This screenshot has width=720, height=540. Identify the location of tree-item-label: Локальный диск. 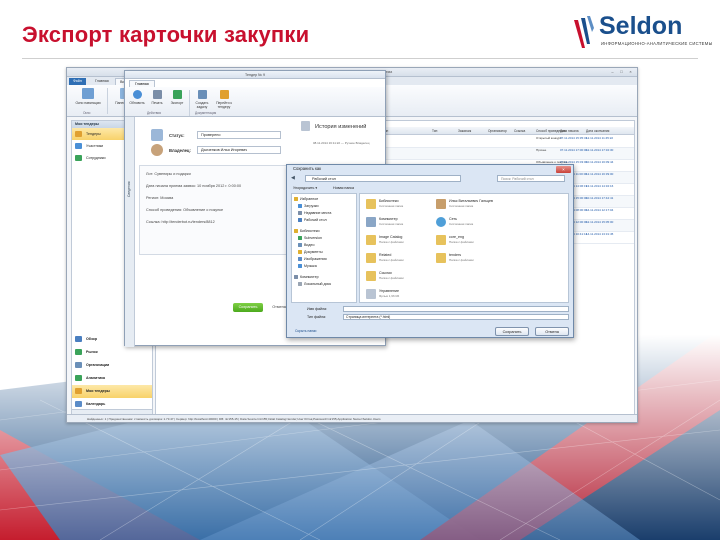
(318, 284).